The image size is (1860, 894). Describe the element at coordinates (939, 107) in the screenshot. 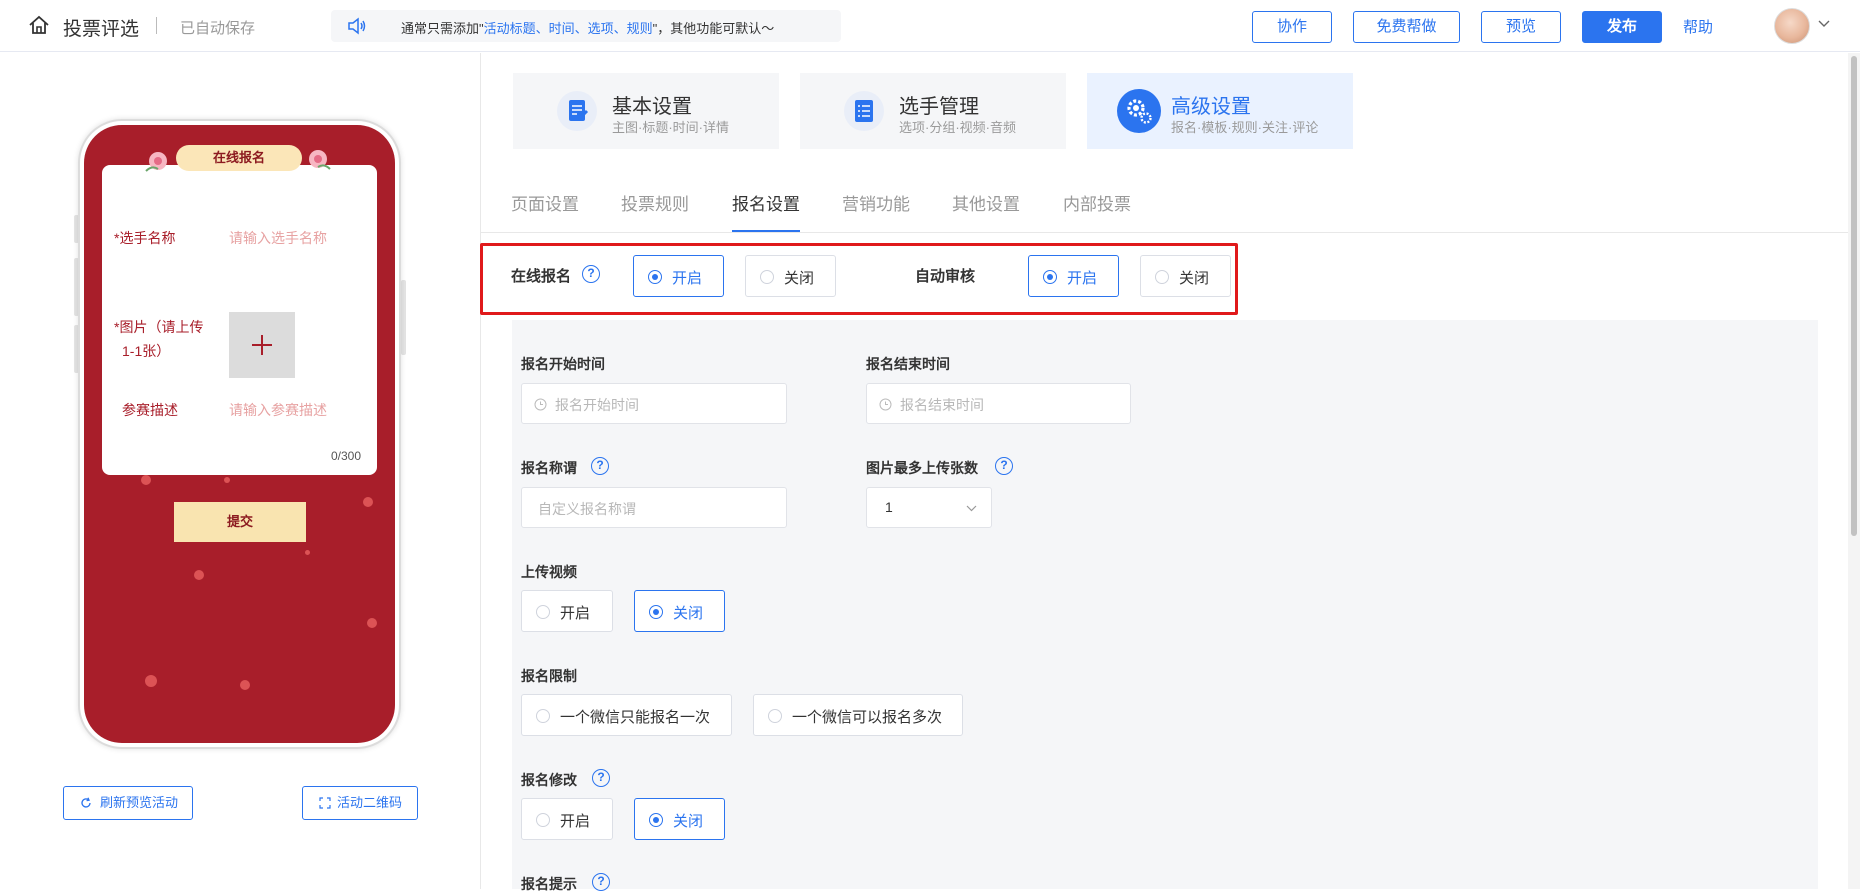

I see `step-title: 选手管理` at that location.